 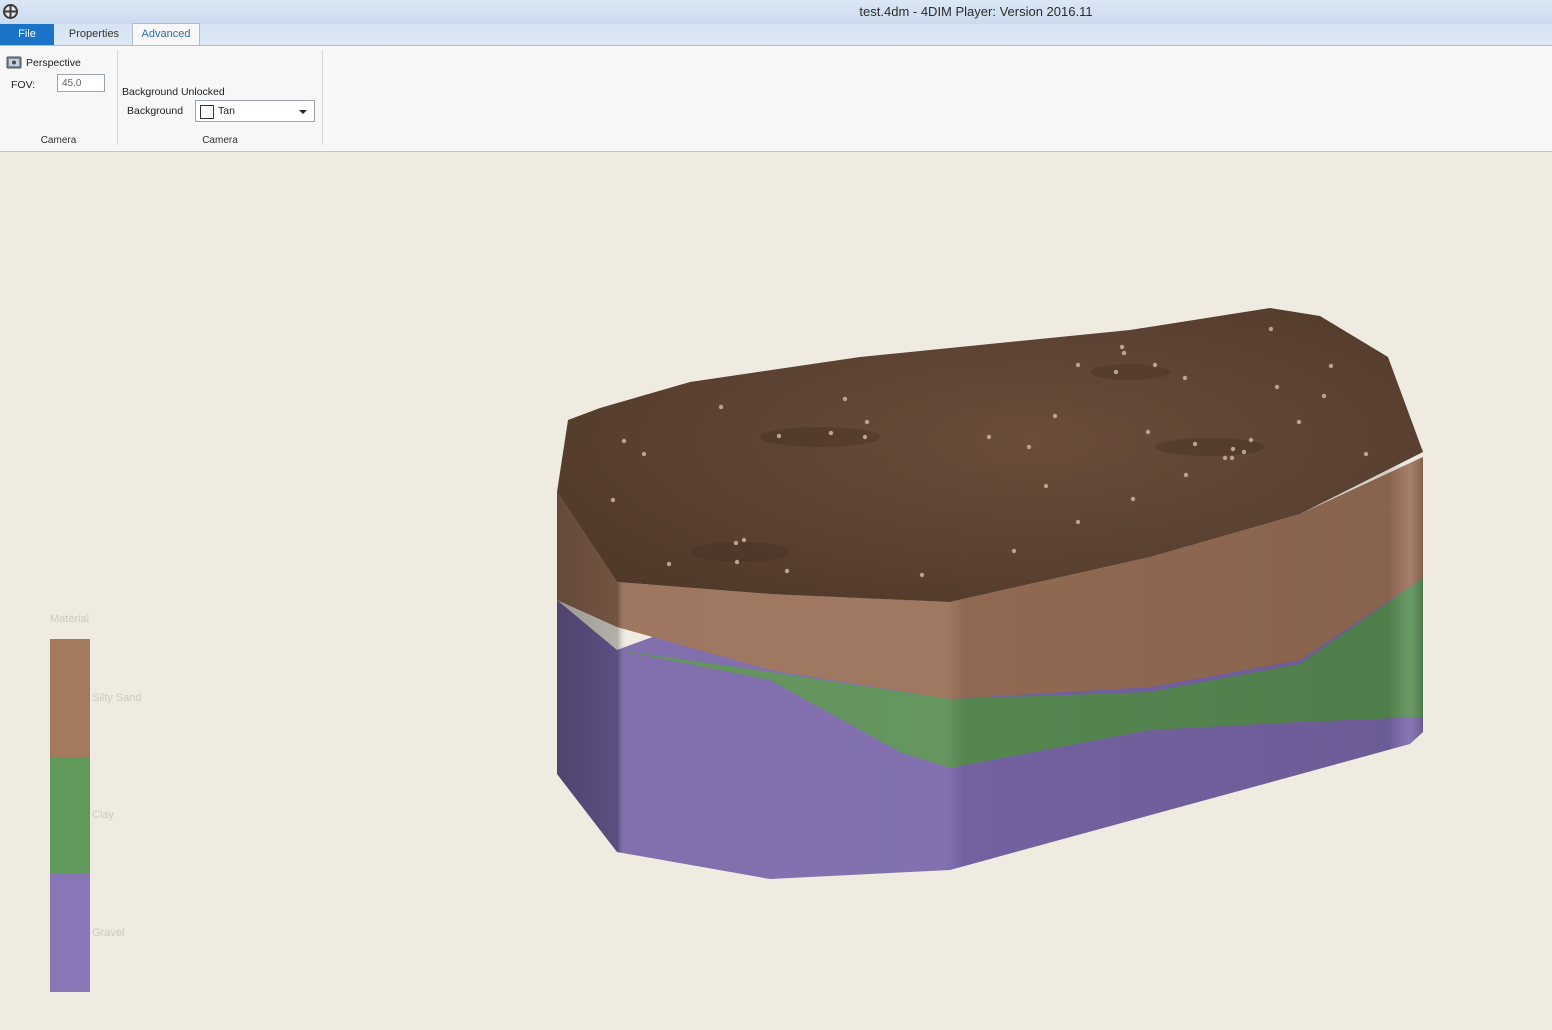 I want to click on legend-label-silty-sand: Silty Sand, so click(x=117, y=698).